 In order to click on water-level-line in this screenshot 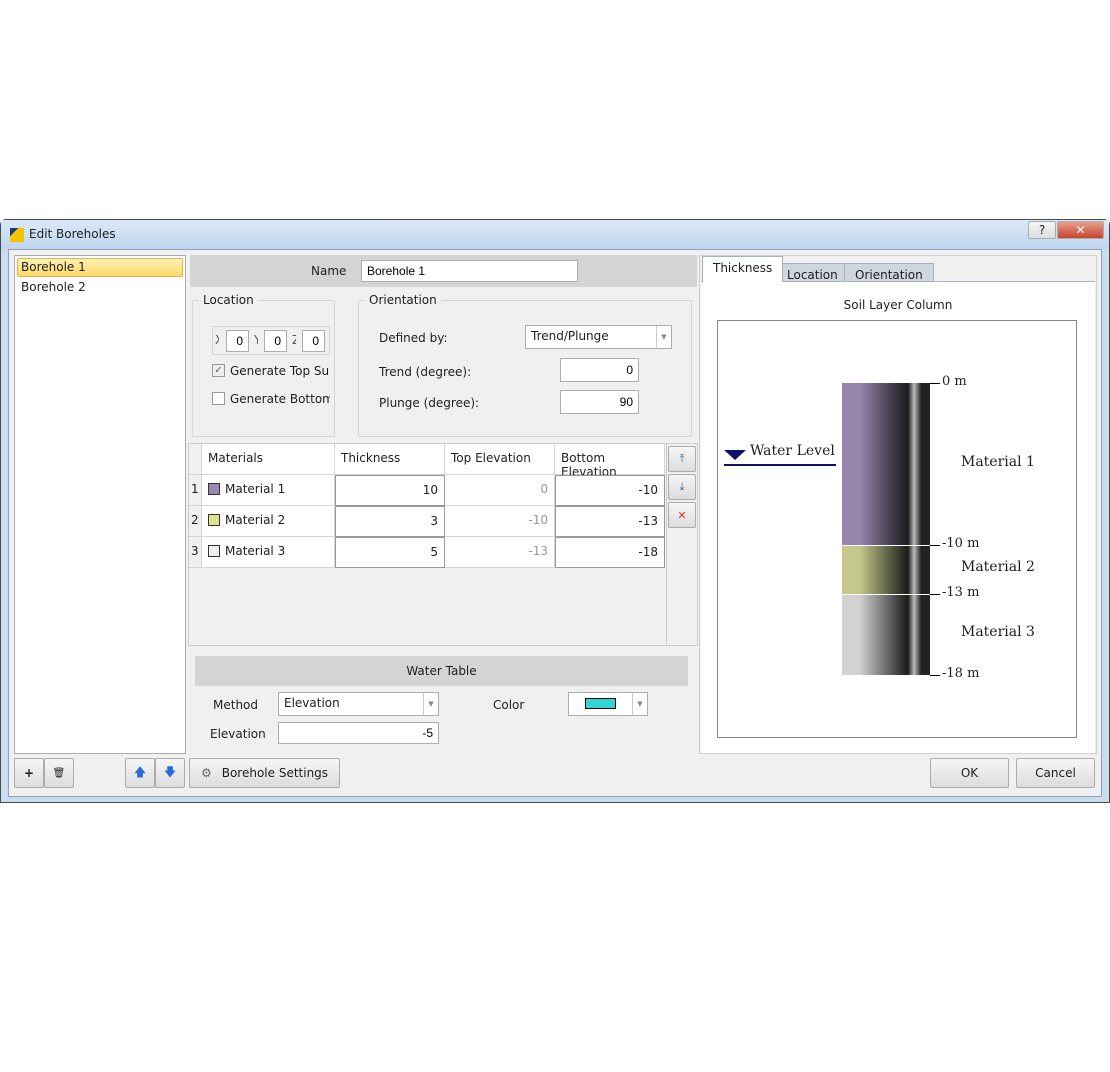, I will do `click(780, 465)`.